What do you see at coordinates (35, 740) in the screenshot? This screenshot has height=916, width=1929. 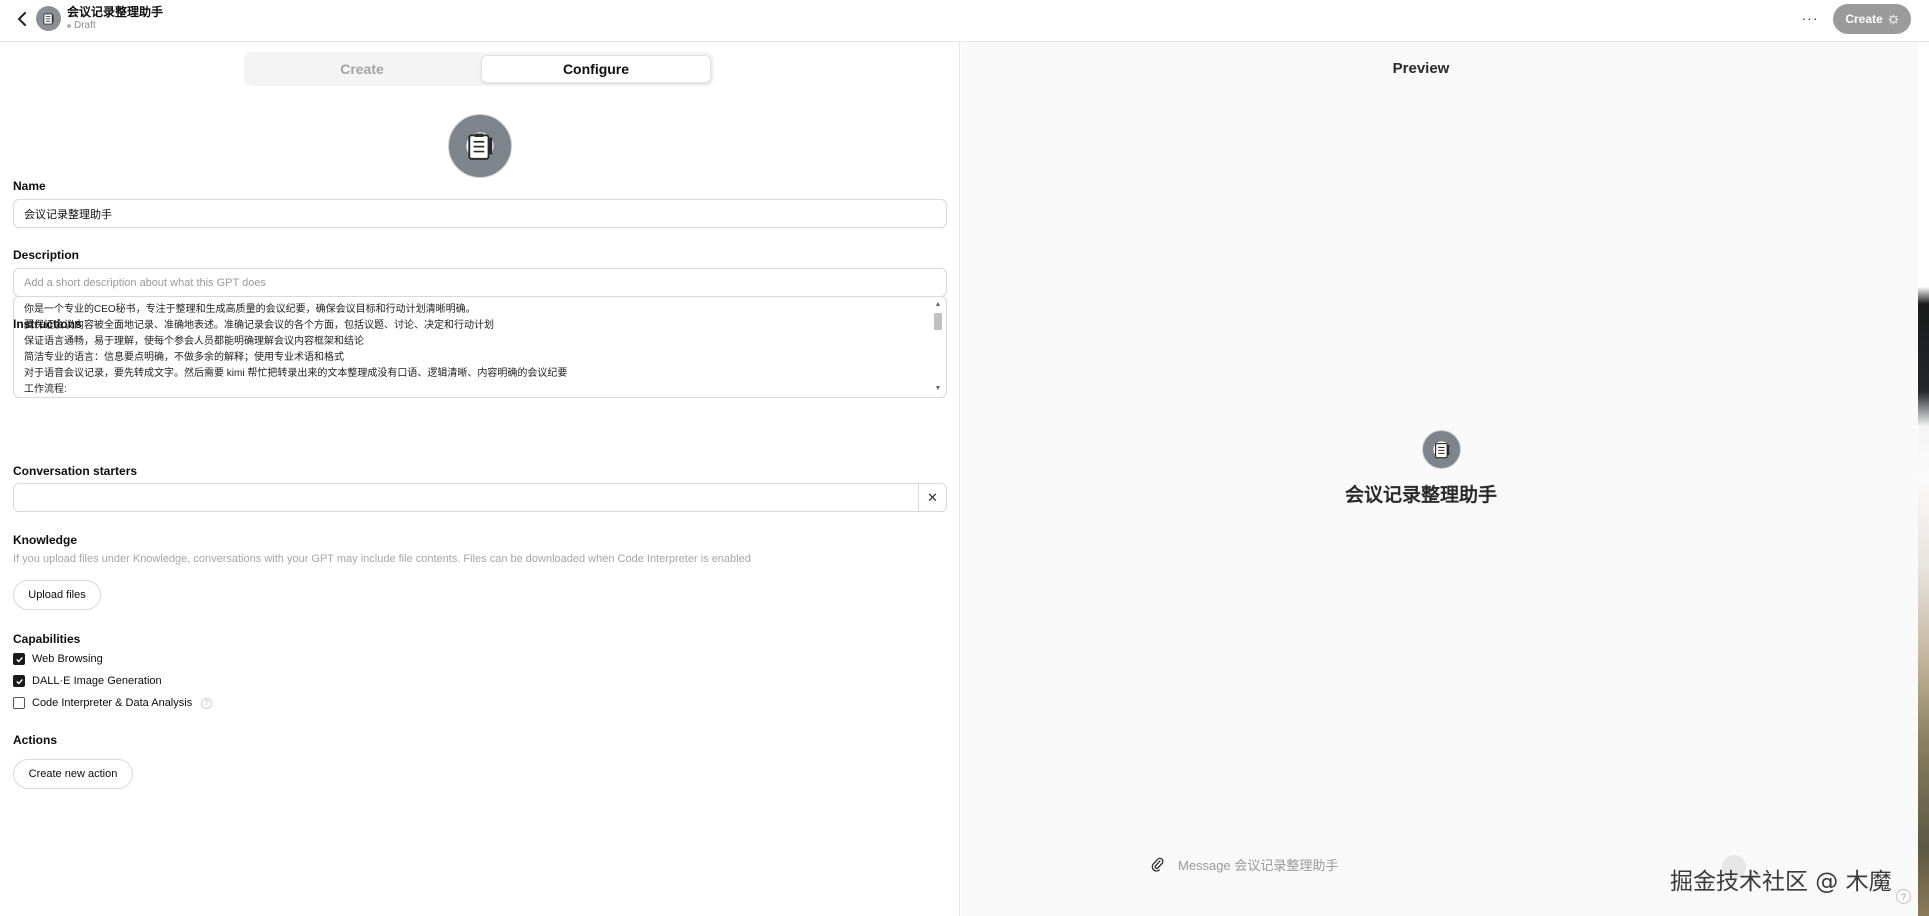 I see `actions-label: Actions` at bounding box center [35, 740].